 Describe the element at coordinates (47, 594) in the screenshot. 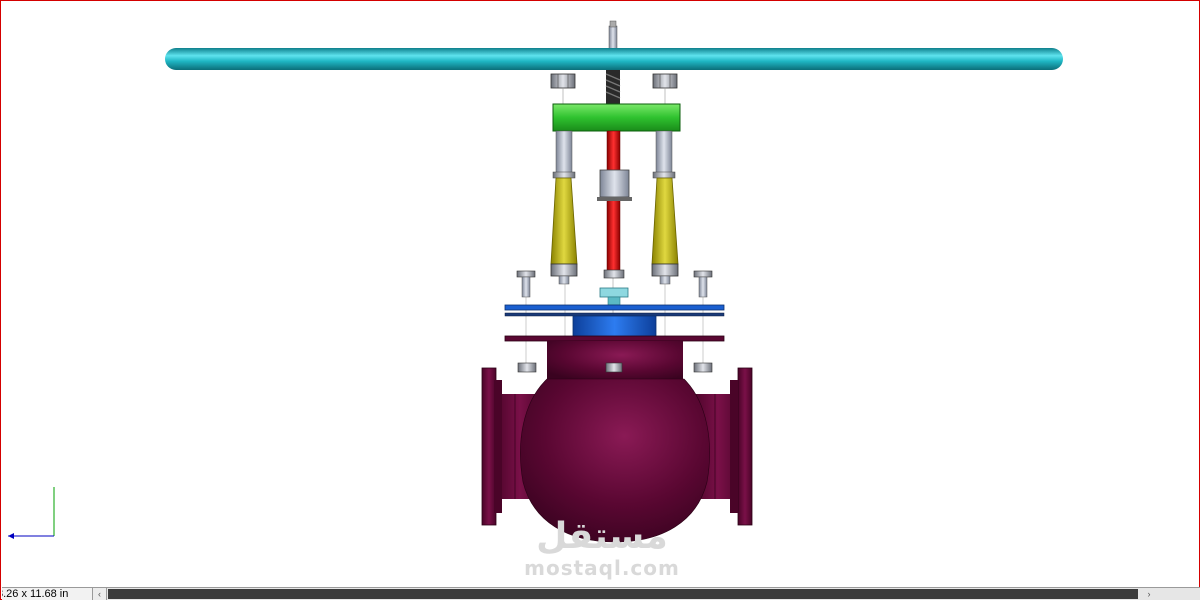

I see `paper-size-label: 8.26 x 11.68 in` at that location.